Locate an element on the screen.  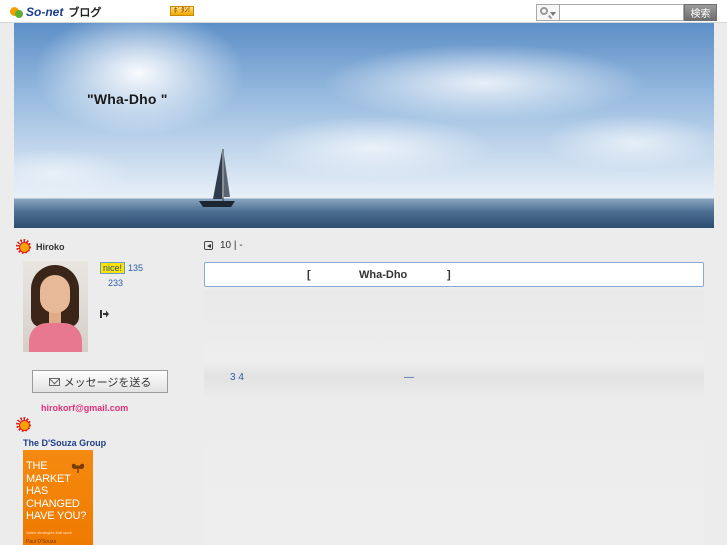
logo-text: So-net is located at coordinates (45, 11).